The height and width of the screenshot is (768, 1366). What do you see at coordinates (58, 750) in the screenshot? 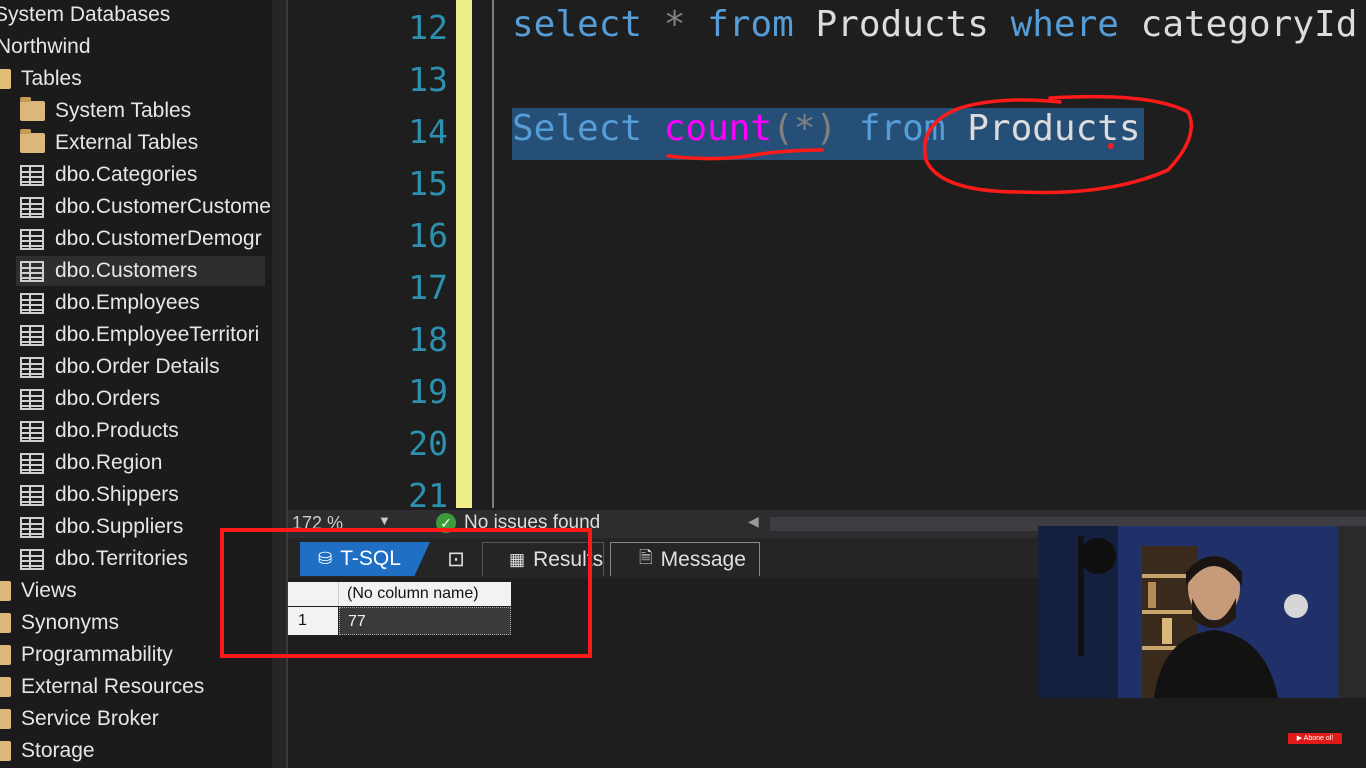
I see `tree-item-label: Storage` at bounding box center [58, 750].